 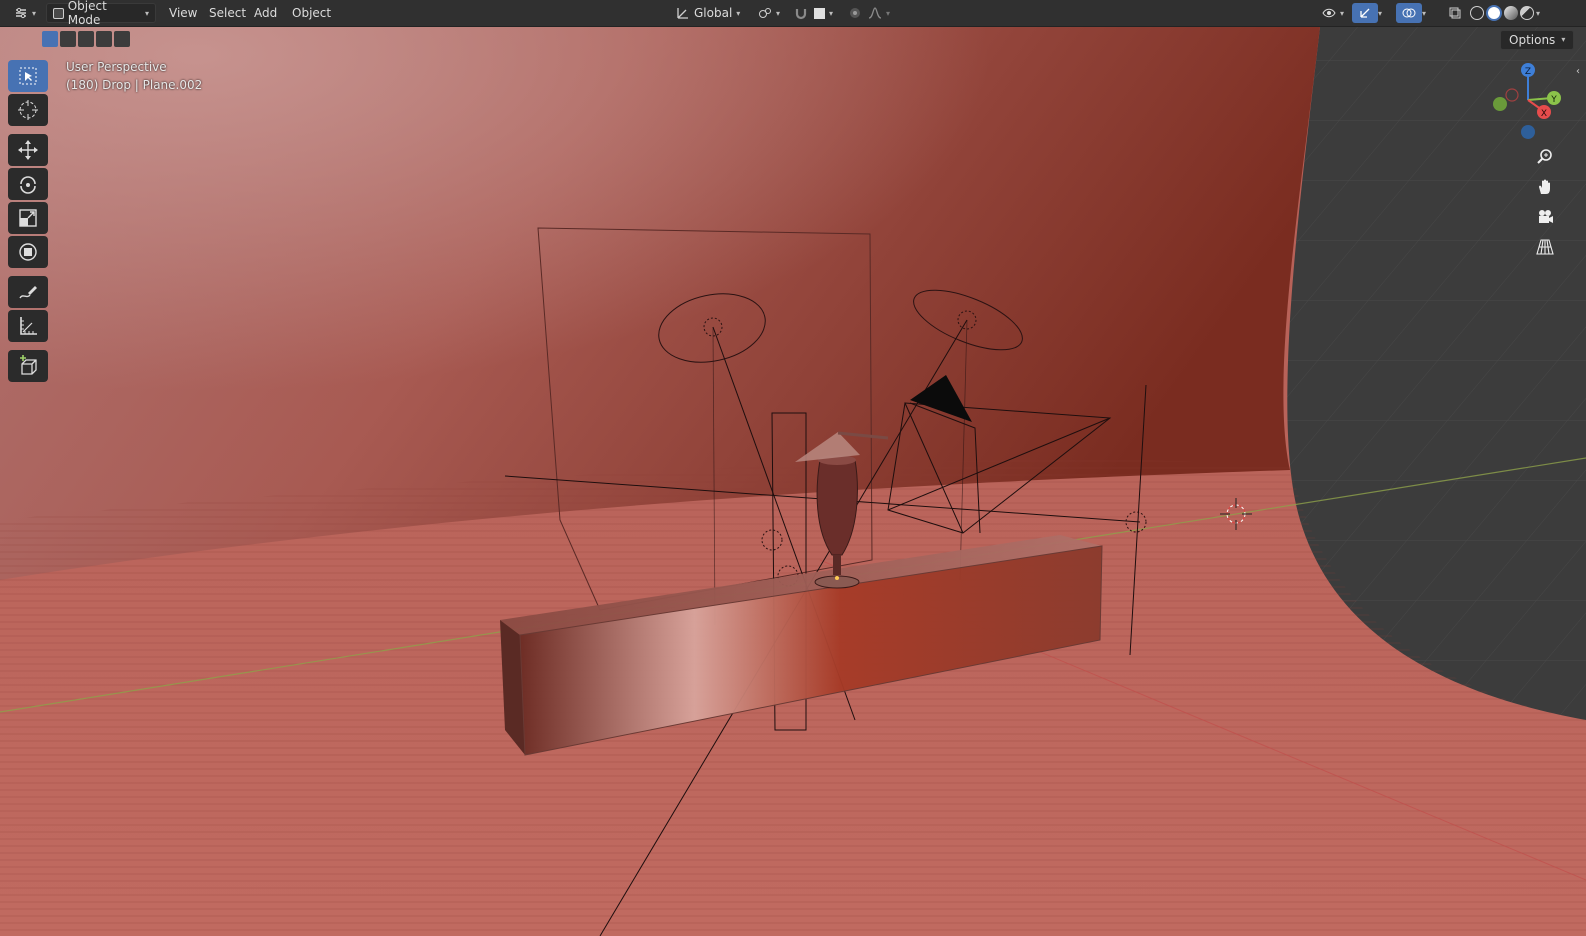 I want to click on proportional-edit-icon, so click(x=855, y=13).